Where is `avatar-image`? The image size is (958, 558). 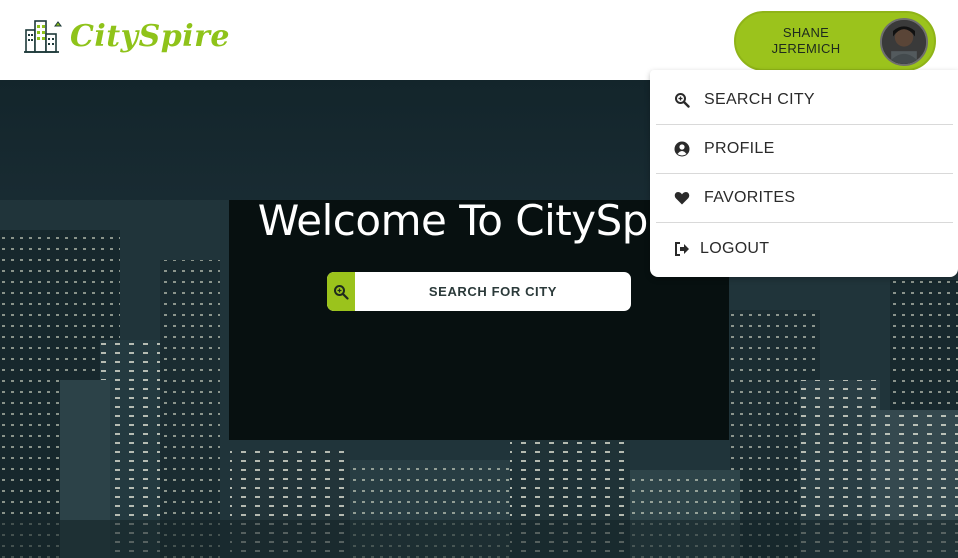 avatar-image is located at coordinates (904, 42).